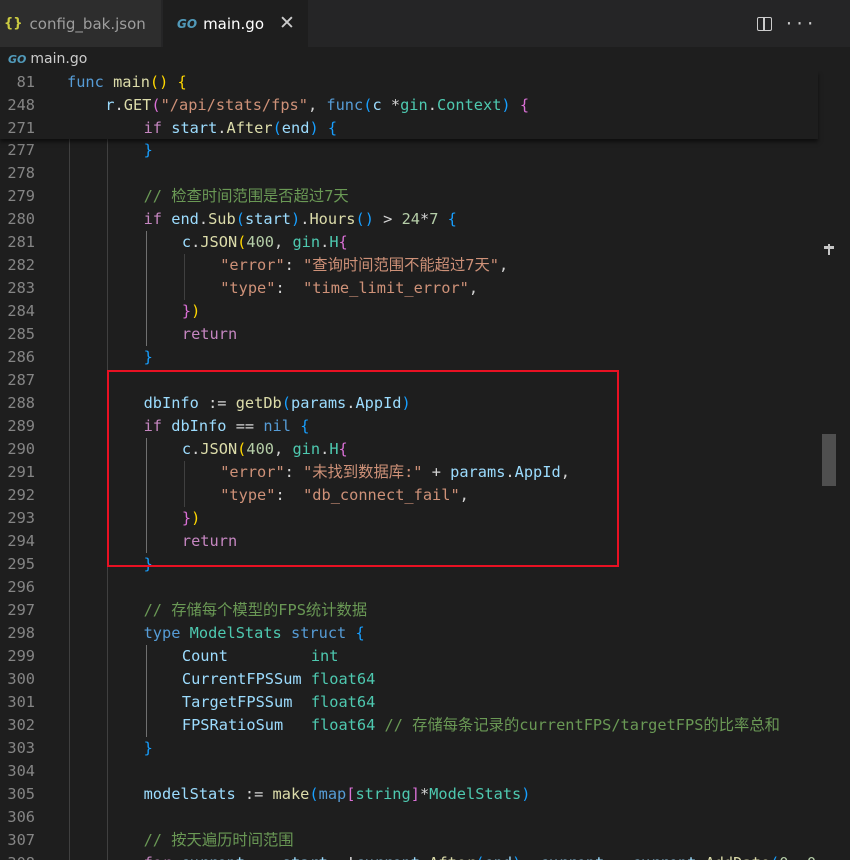 The height and width of the screenshot is (860, 850). Describe the element at coordinates (342, 857) in the screenshot. I see `code-token: ; !` at that location.